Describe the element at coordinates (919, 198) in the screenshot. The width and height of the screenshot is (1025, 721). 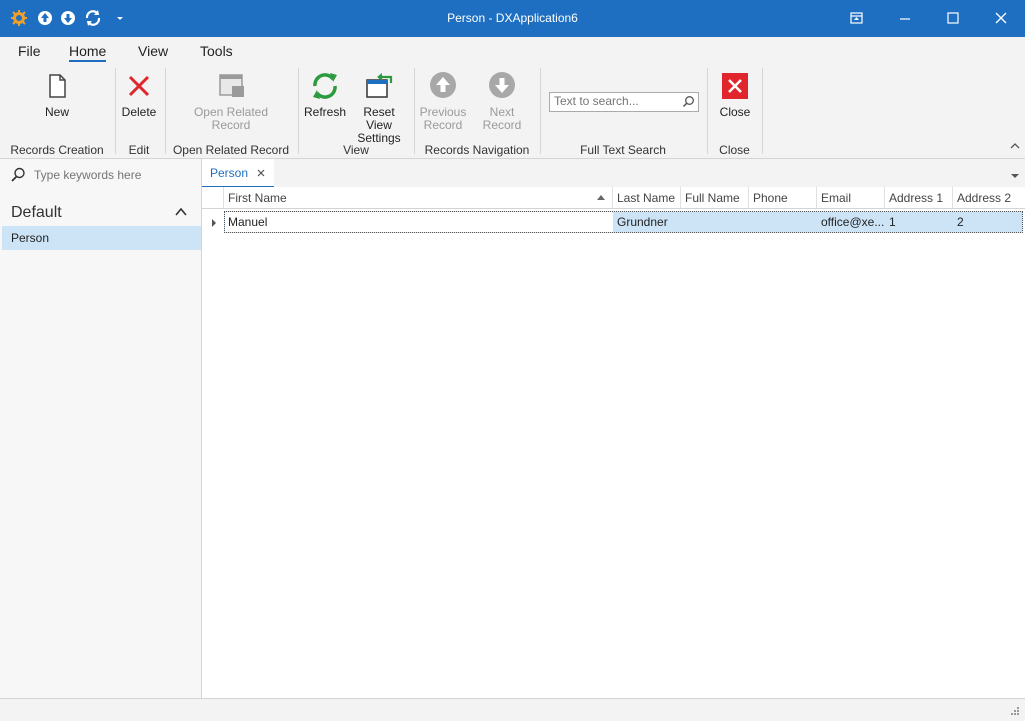
I see `column-header-address-1: Address 1` at that location.